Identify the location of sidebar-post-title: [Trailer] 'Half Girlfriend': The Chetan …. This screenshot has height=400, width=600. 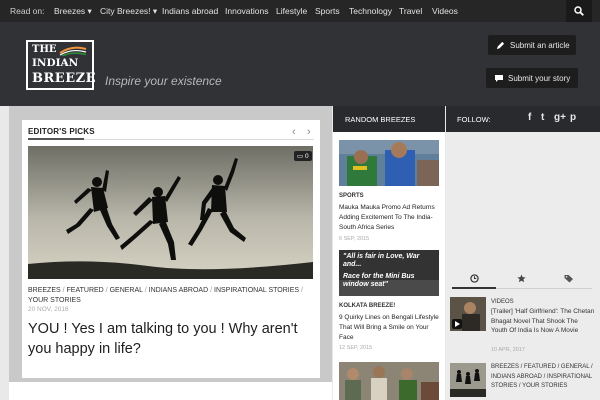
(543, 321).